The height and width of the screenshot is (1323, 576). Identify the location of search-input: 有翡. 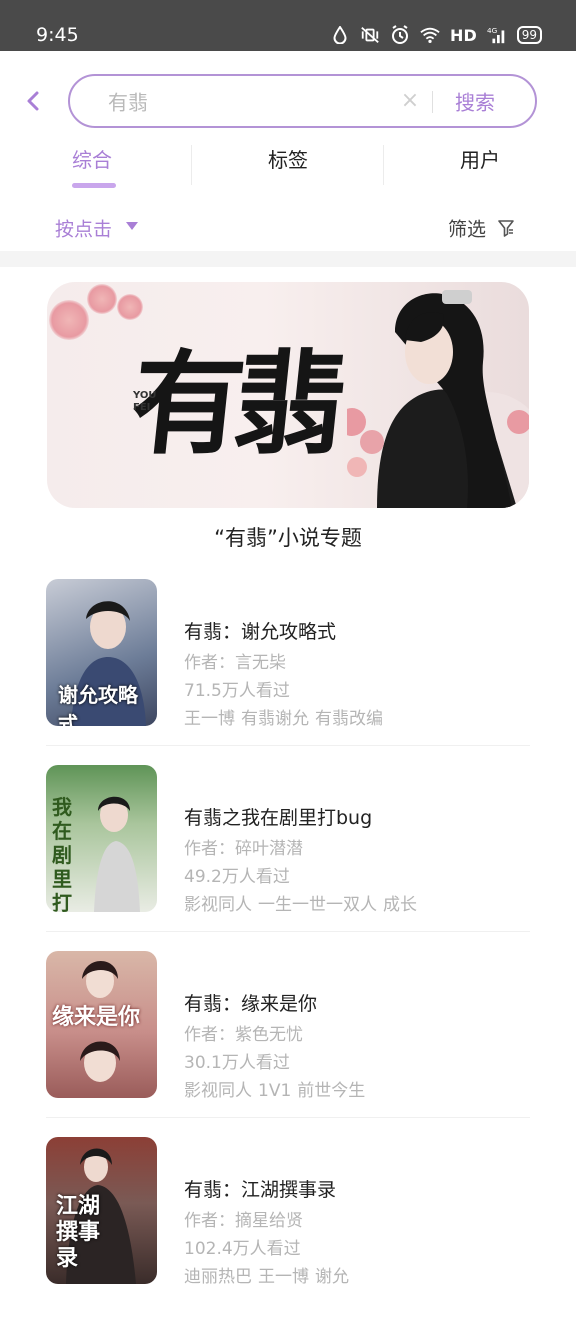
(128, 101).